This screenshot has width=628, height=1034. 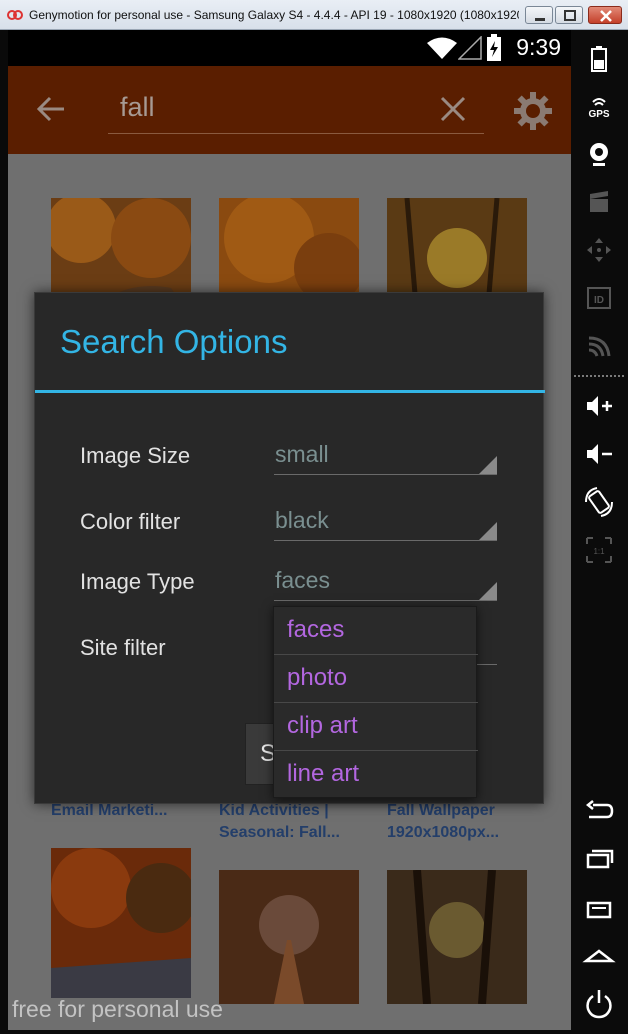 What do you see at coordinates (323, 773) in the screenshot?
I see `option-label: line art` at bounding box center [323, 773].